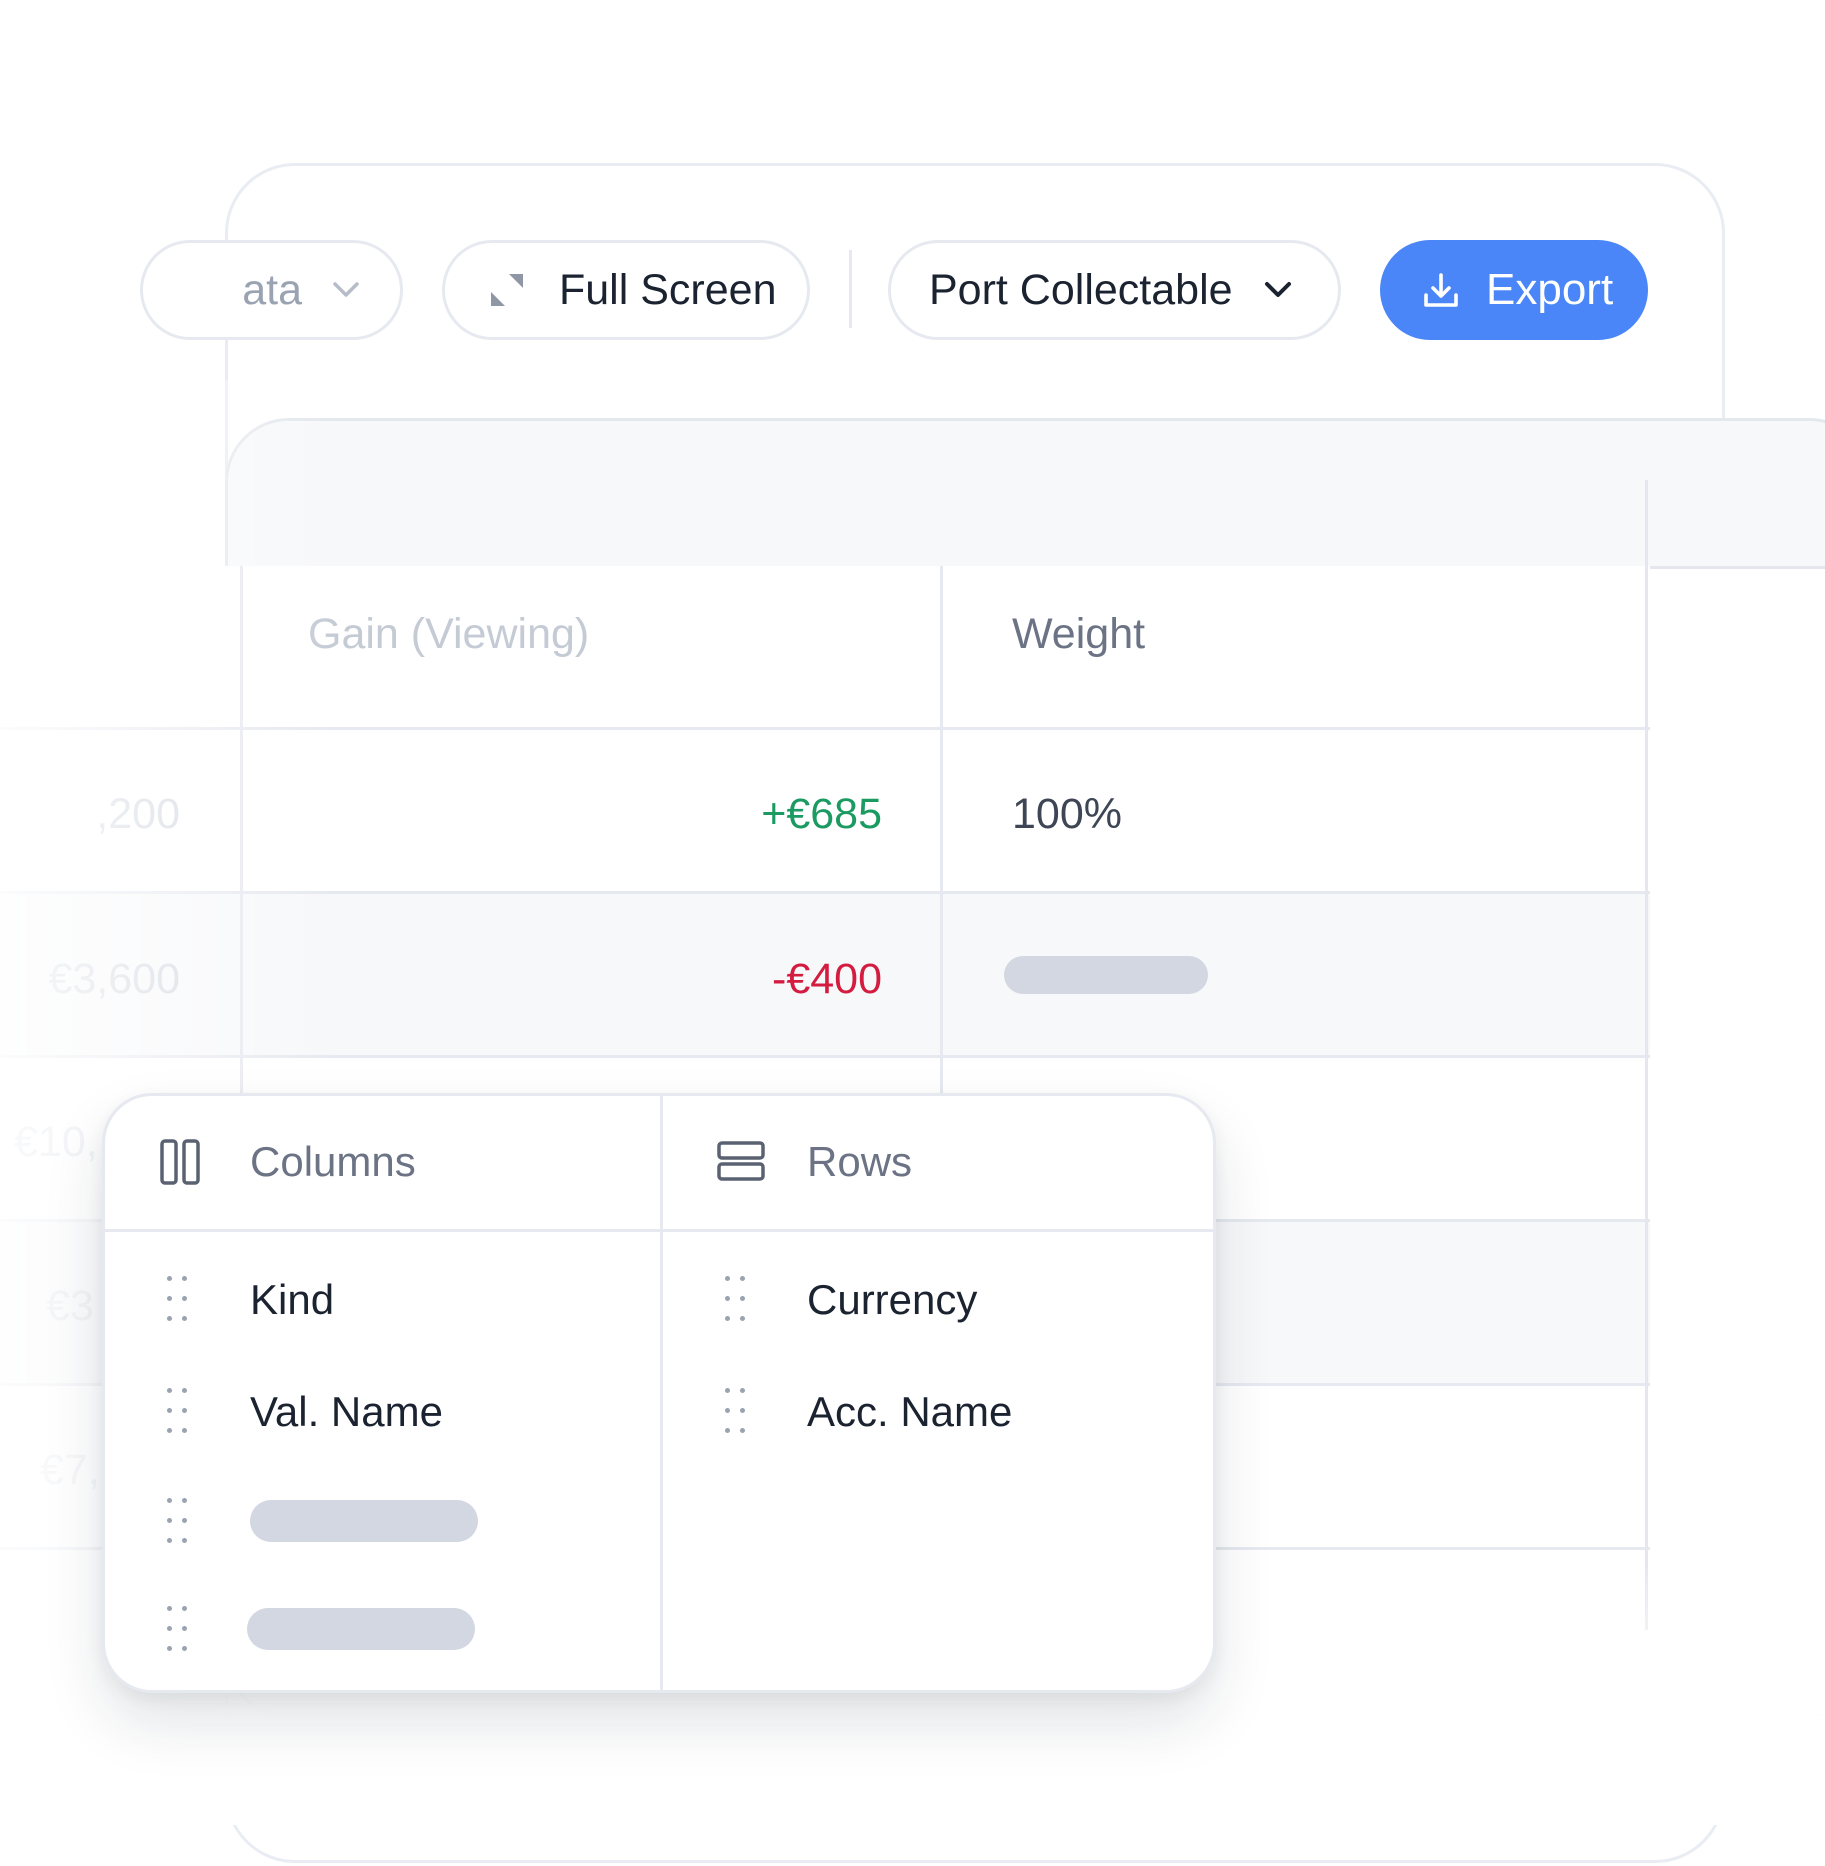 This screenshot has height=1866, width=1825. What do you see at coordinates (1106, 975) in the screenshot?
I see `weight-placeholder-bar` at bounding box center [1106, 975].